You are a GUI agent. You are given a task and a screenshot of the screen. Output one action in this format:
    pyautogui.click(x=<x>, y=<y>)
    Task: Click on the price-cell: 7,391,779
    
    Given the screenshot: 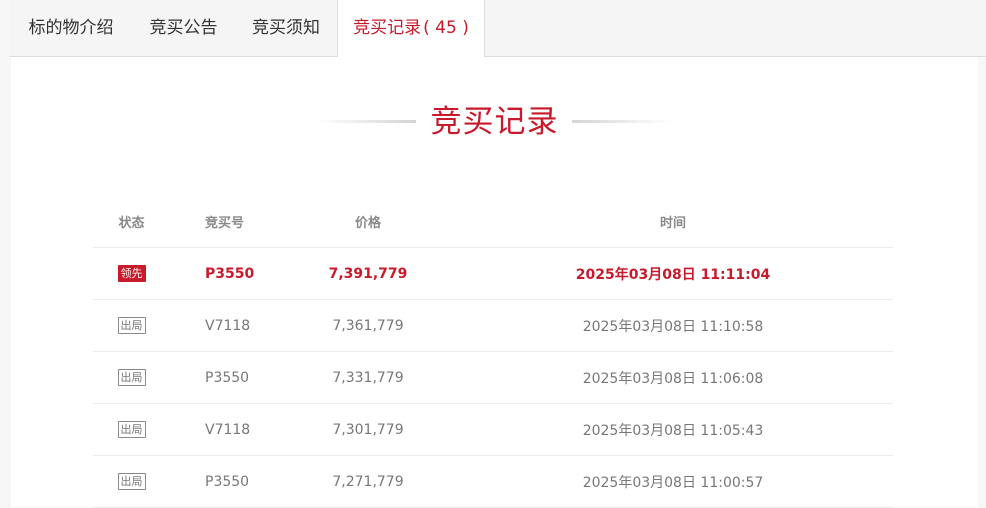 What is the action you would take?
    pyautogui.click(x=368, y=273)
    